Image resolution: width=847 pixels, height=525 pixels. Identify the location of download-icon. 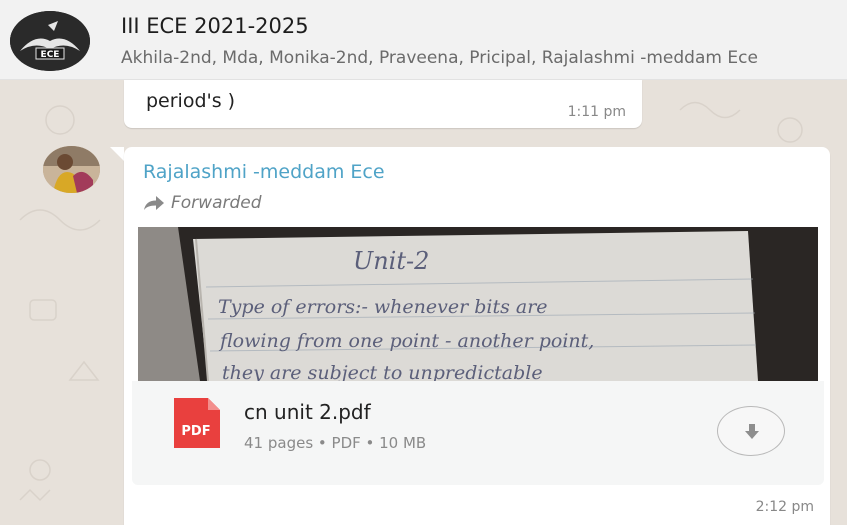
(752, 431).